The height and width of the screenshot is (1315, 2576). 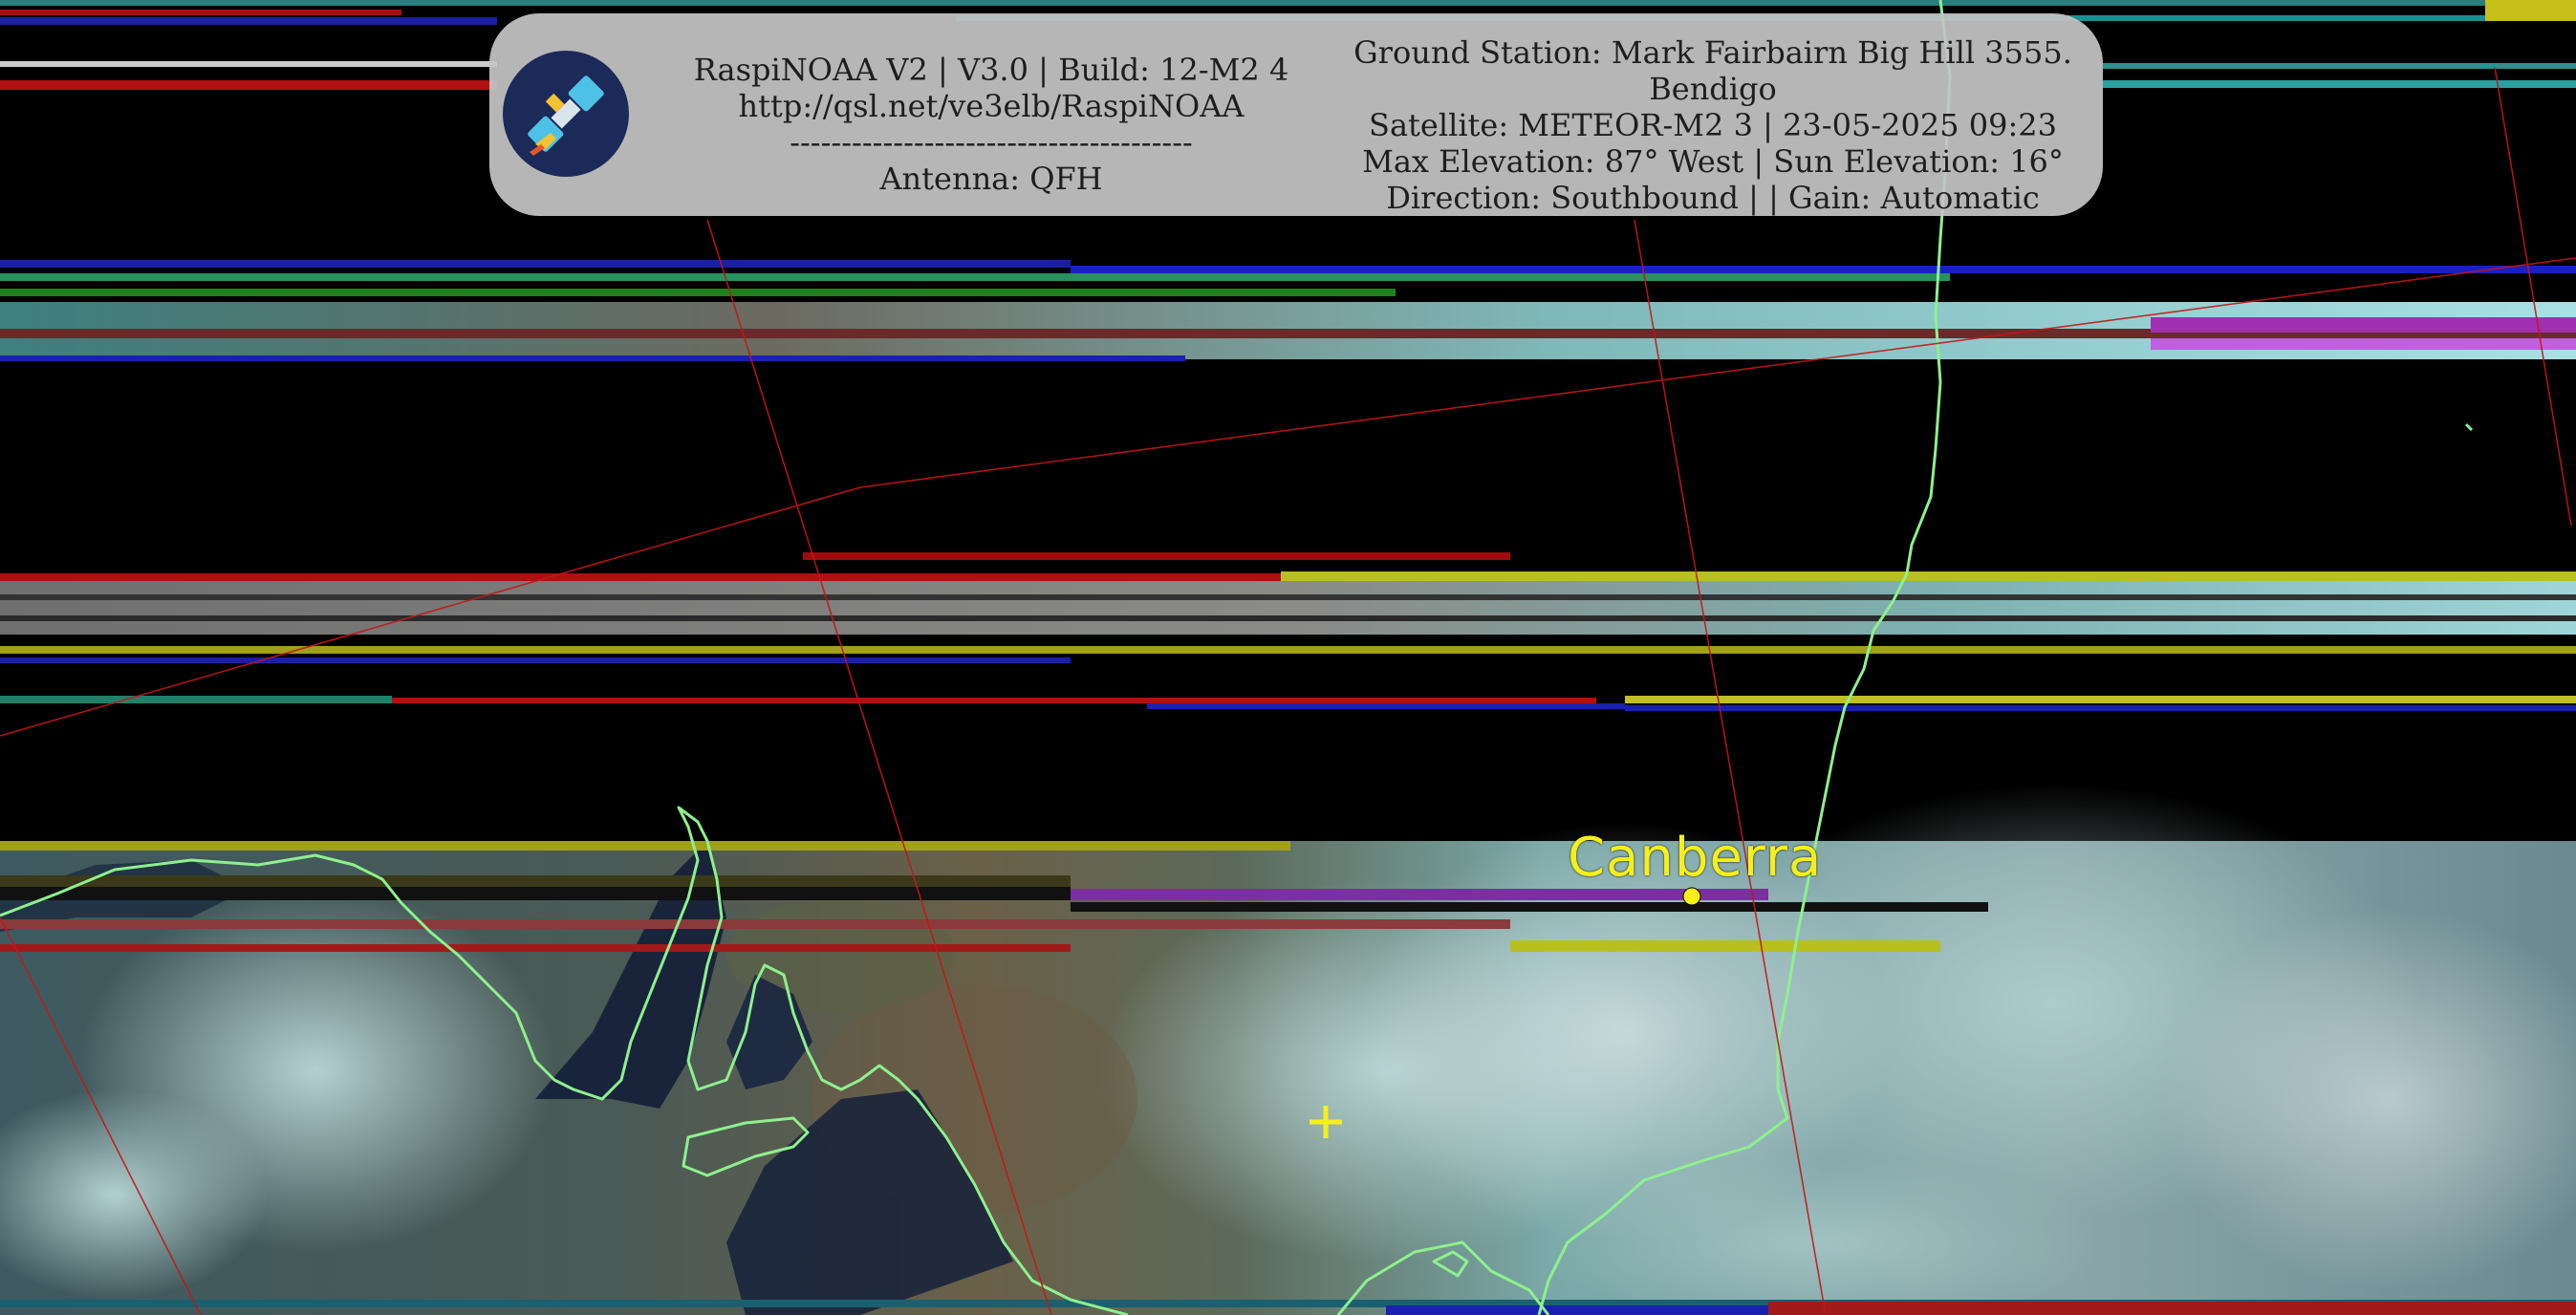 What do you see at coordinates (991, 70) in the screenshot?
I see `build-line: RaspiNOAA V2 | V3.0 | Build: 12-M2 4` at bounding box center [991, 70].